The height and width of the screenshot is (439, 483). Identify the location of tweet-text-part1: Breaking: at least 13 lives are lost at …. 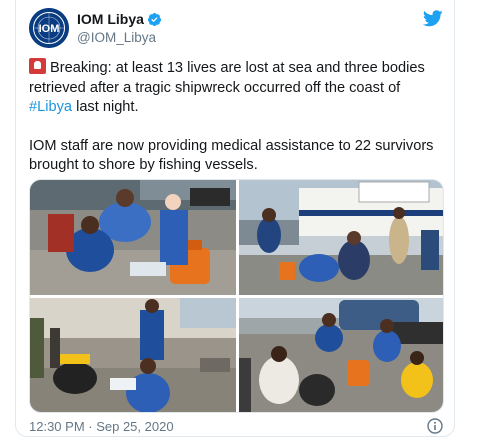
(227, 78).